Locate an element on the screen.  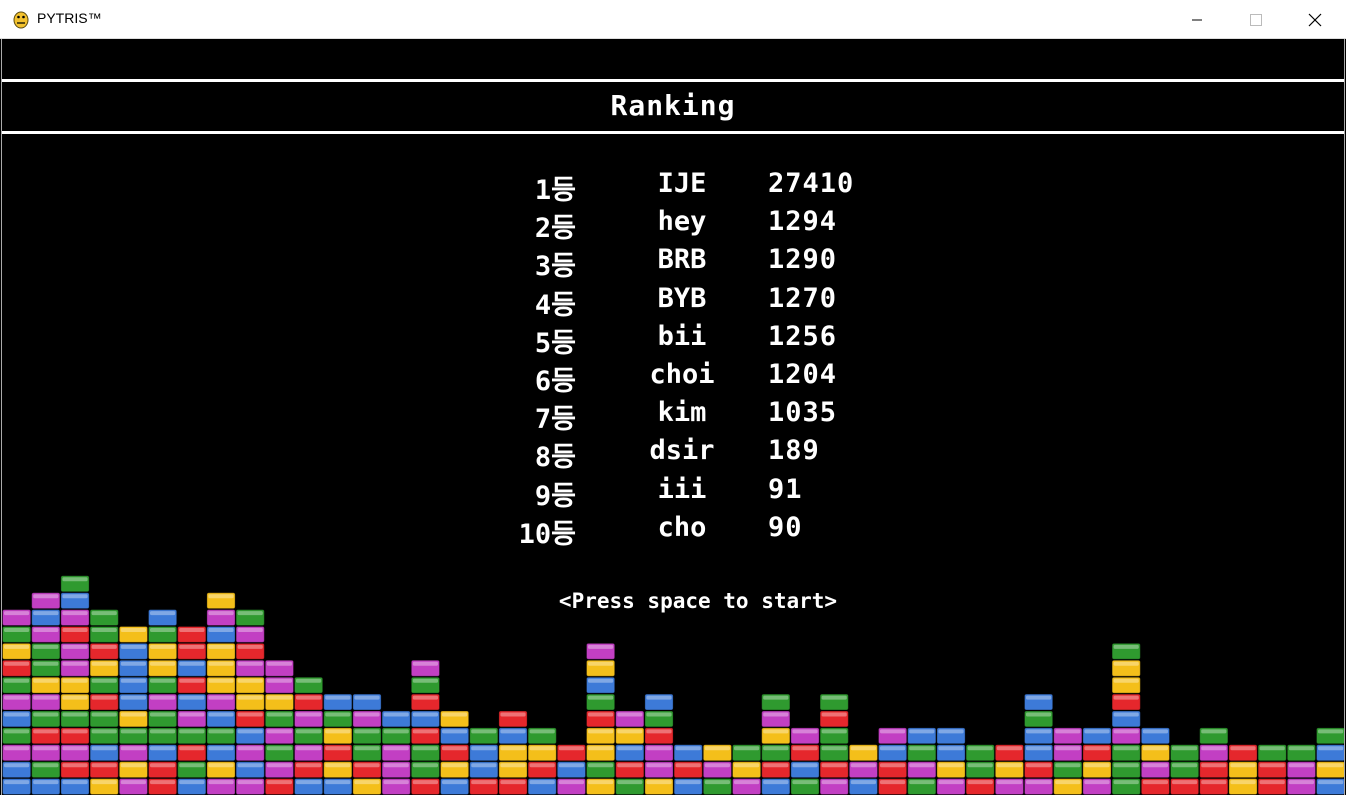
ranking-heading: Ranking is located at coordinates (673, 105).